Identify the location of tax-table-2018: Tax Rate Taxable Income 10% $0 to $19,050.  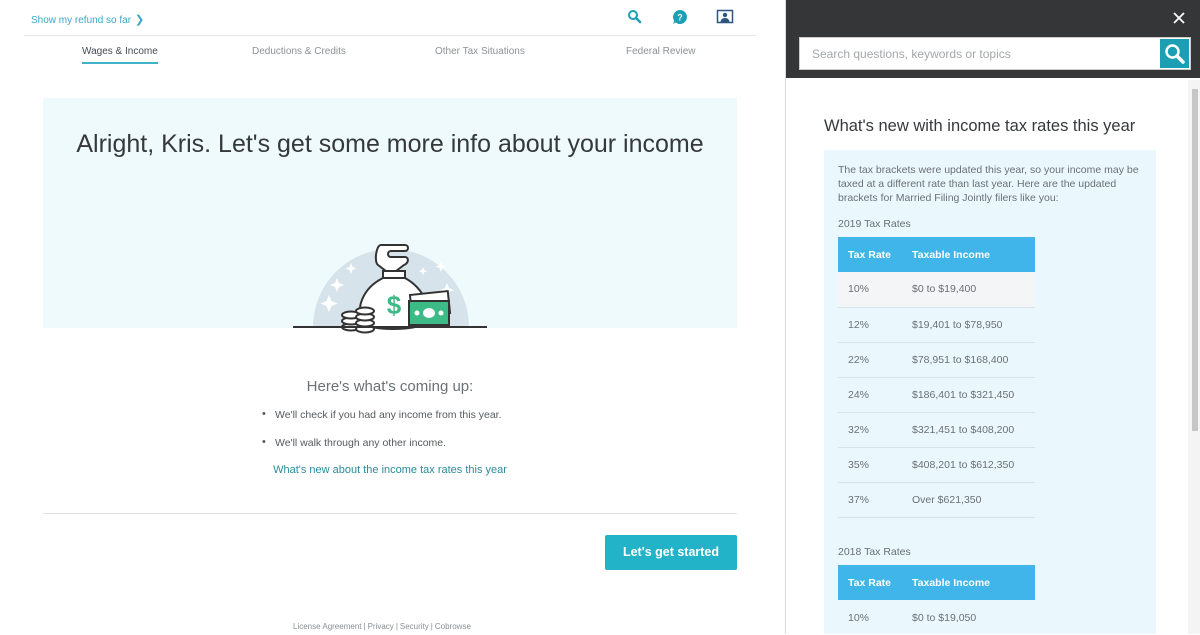
(936, 600).